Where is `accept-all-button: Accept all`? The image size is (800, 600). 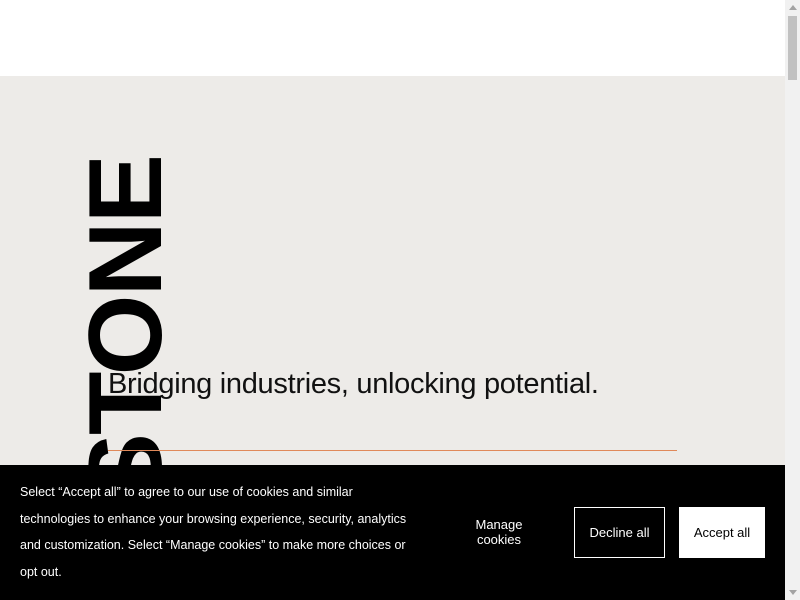 accept-all-button: Accept all is located at coordinates (722, 532).